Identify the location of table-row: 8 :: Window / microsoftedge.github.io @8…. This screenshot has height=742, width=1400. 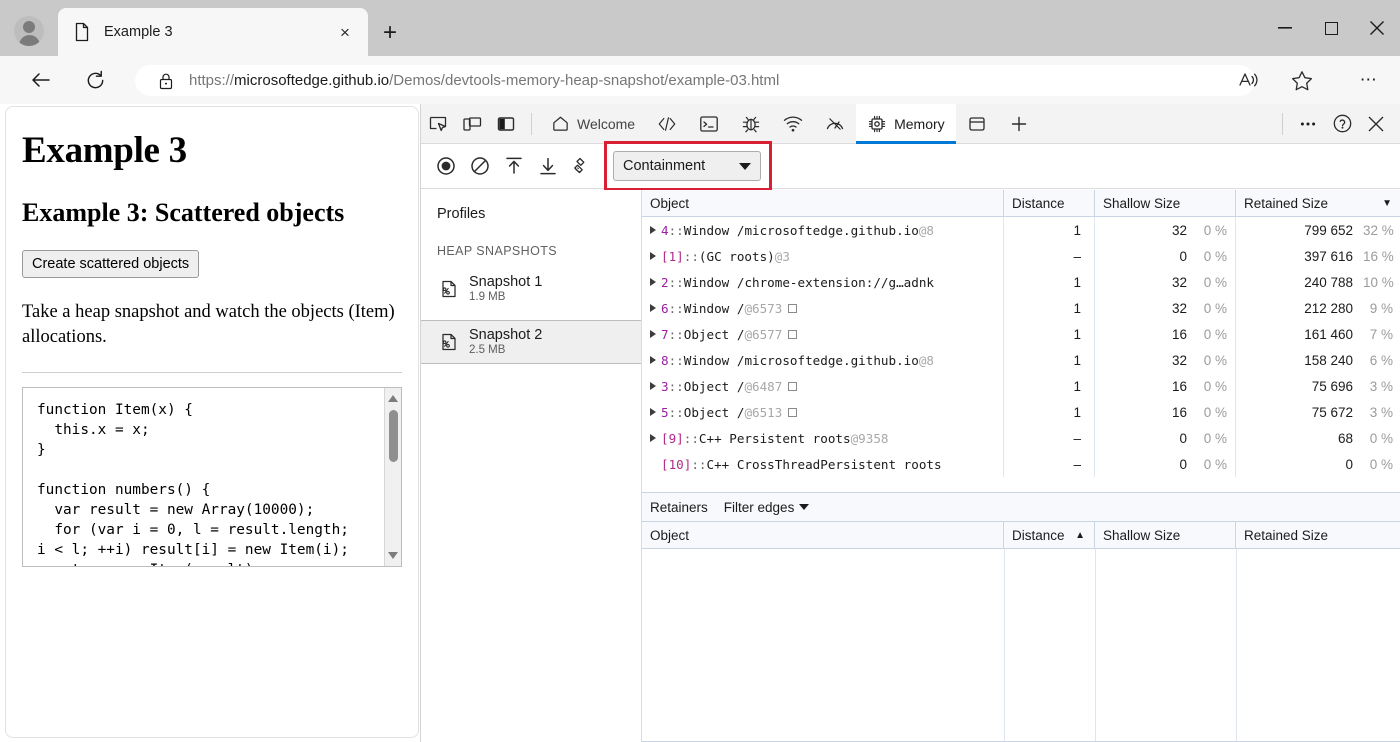
(1021, 360).